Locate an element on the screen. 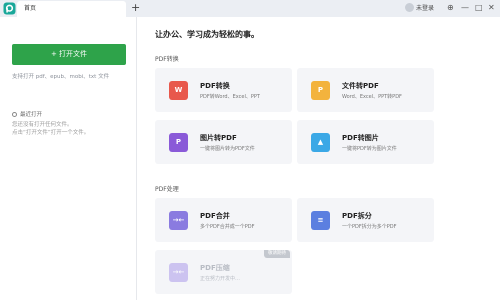  card-image-to-pdf: P 图片转PDF 一键将图片转为PDF文件 is located at coordinates (223, 142).